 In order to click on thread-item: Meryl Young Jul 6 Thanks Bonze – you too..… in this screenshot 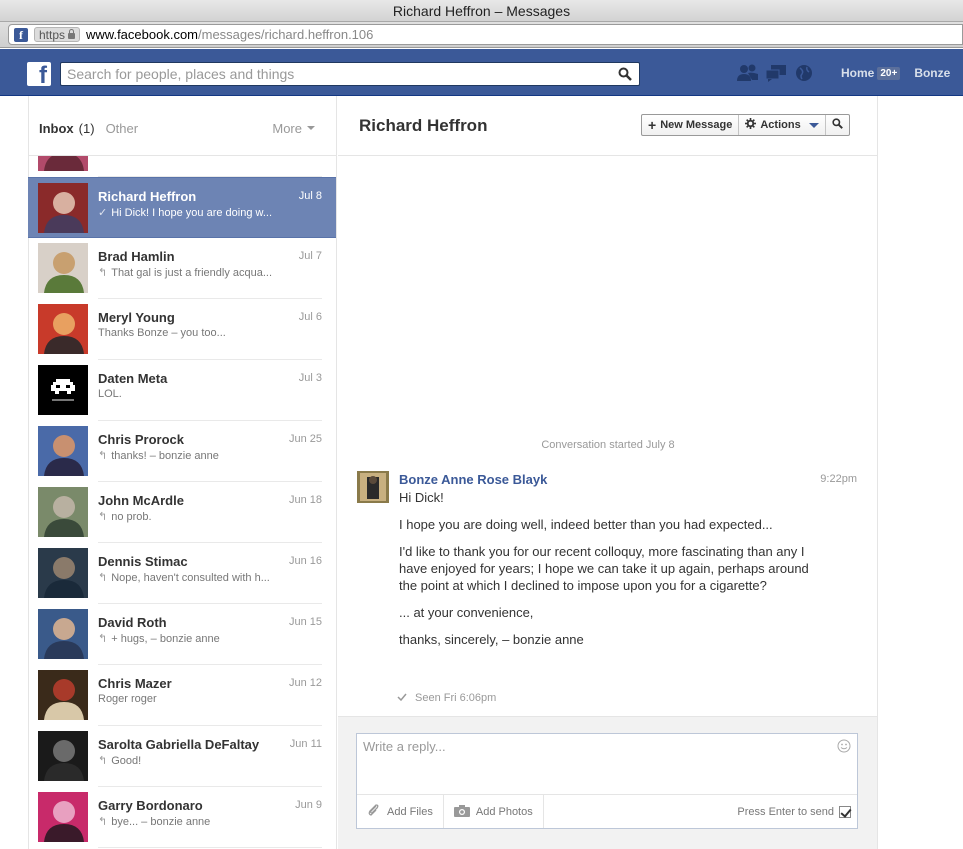, I will do `click(182, 329)`.